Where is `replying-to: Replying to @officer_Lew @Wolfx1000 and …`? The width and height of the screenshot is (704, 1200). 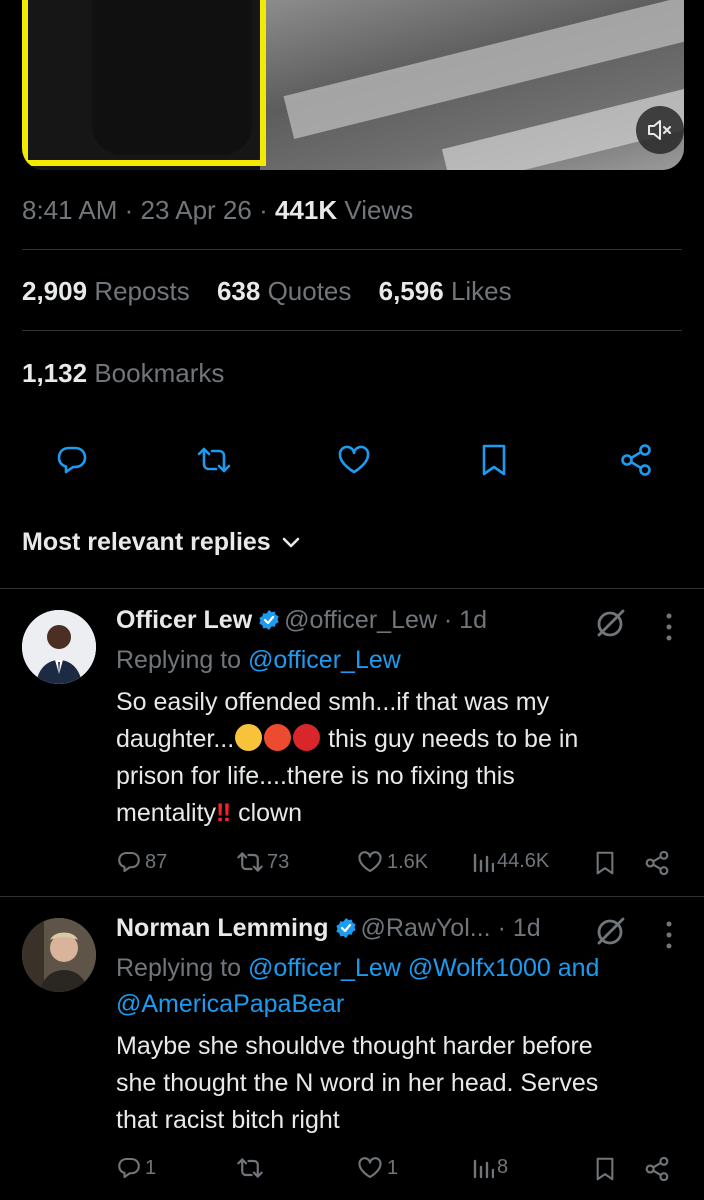 replying-to: Replying to @officer_Lew @Wolfx1000 and … is located at coordinates (357, 986).